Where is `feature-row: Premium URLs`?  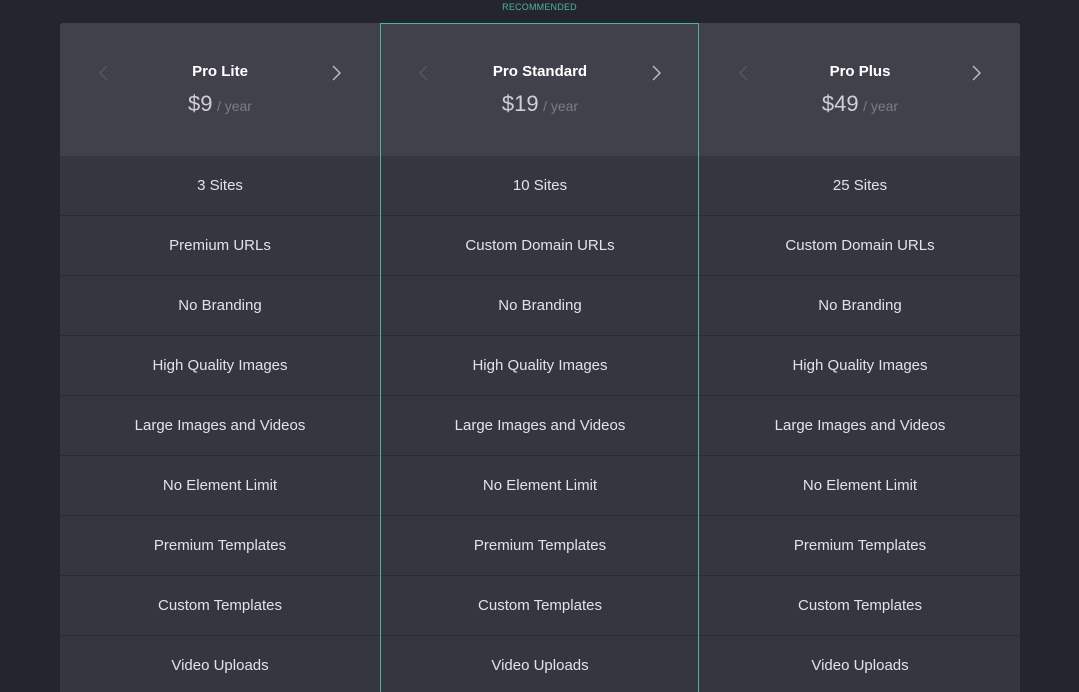
feature-row: Premium URLs is located at coordinates (220, 245).